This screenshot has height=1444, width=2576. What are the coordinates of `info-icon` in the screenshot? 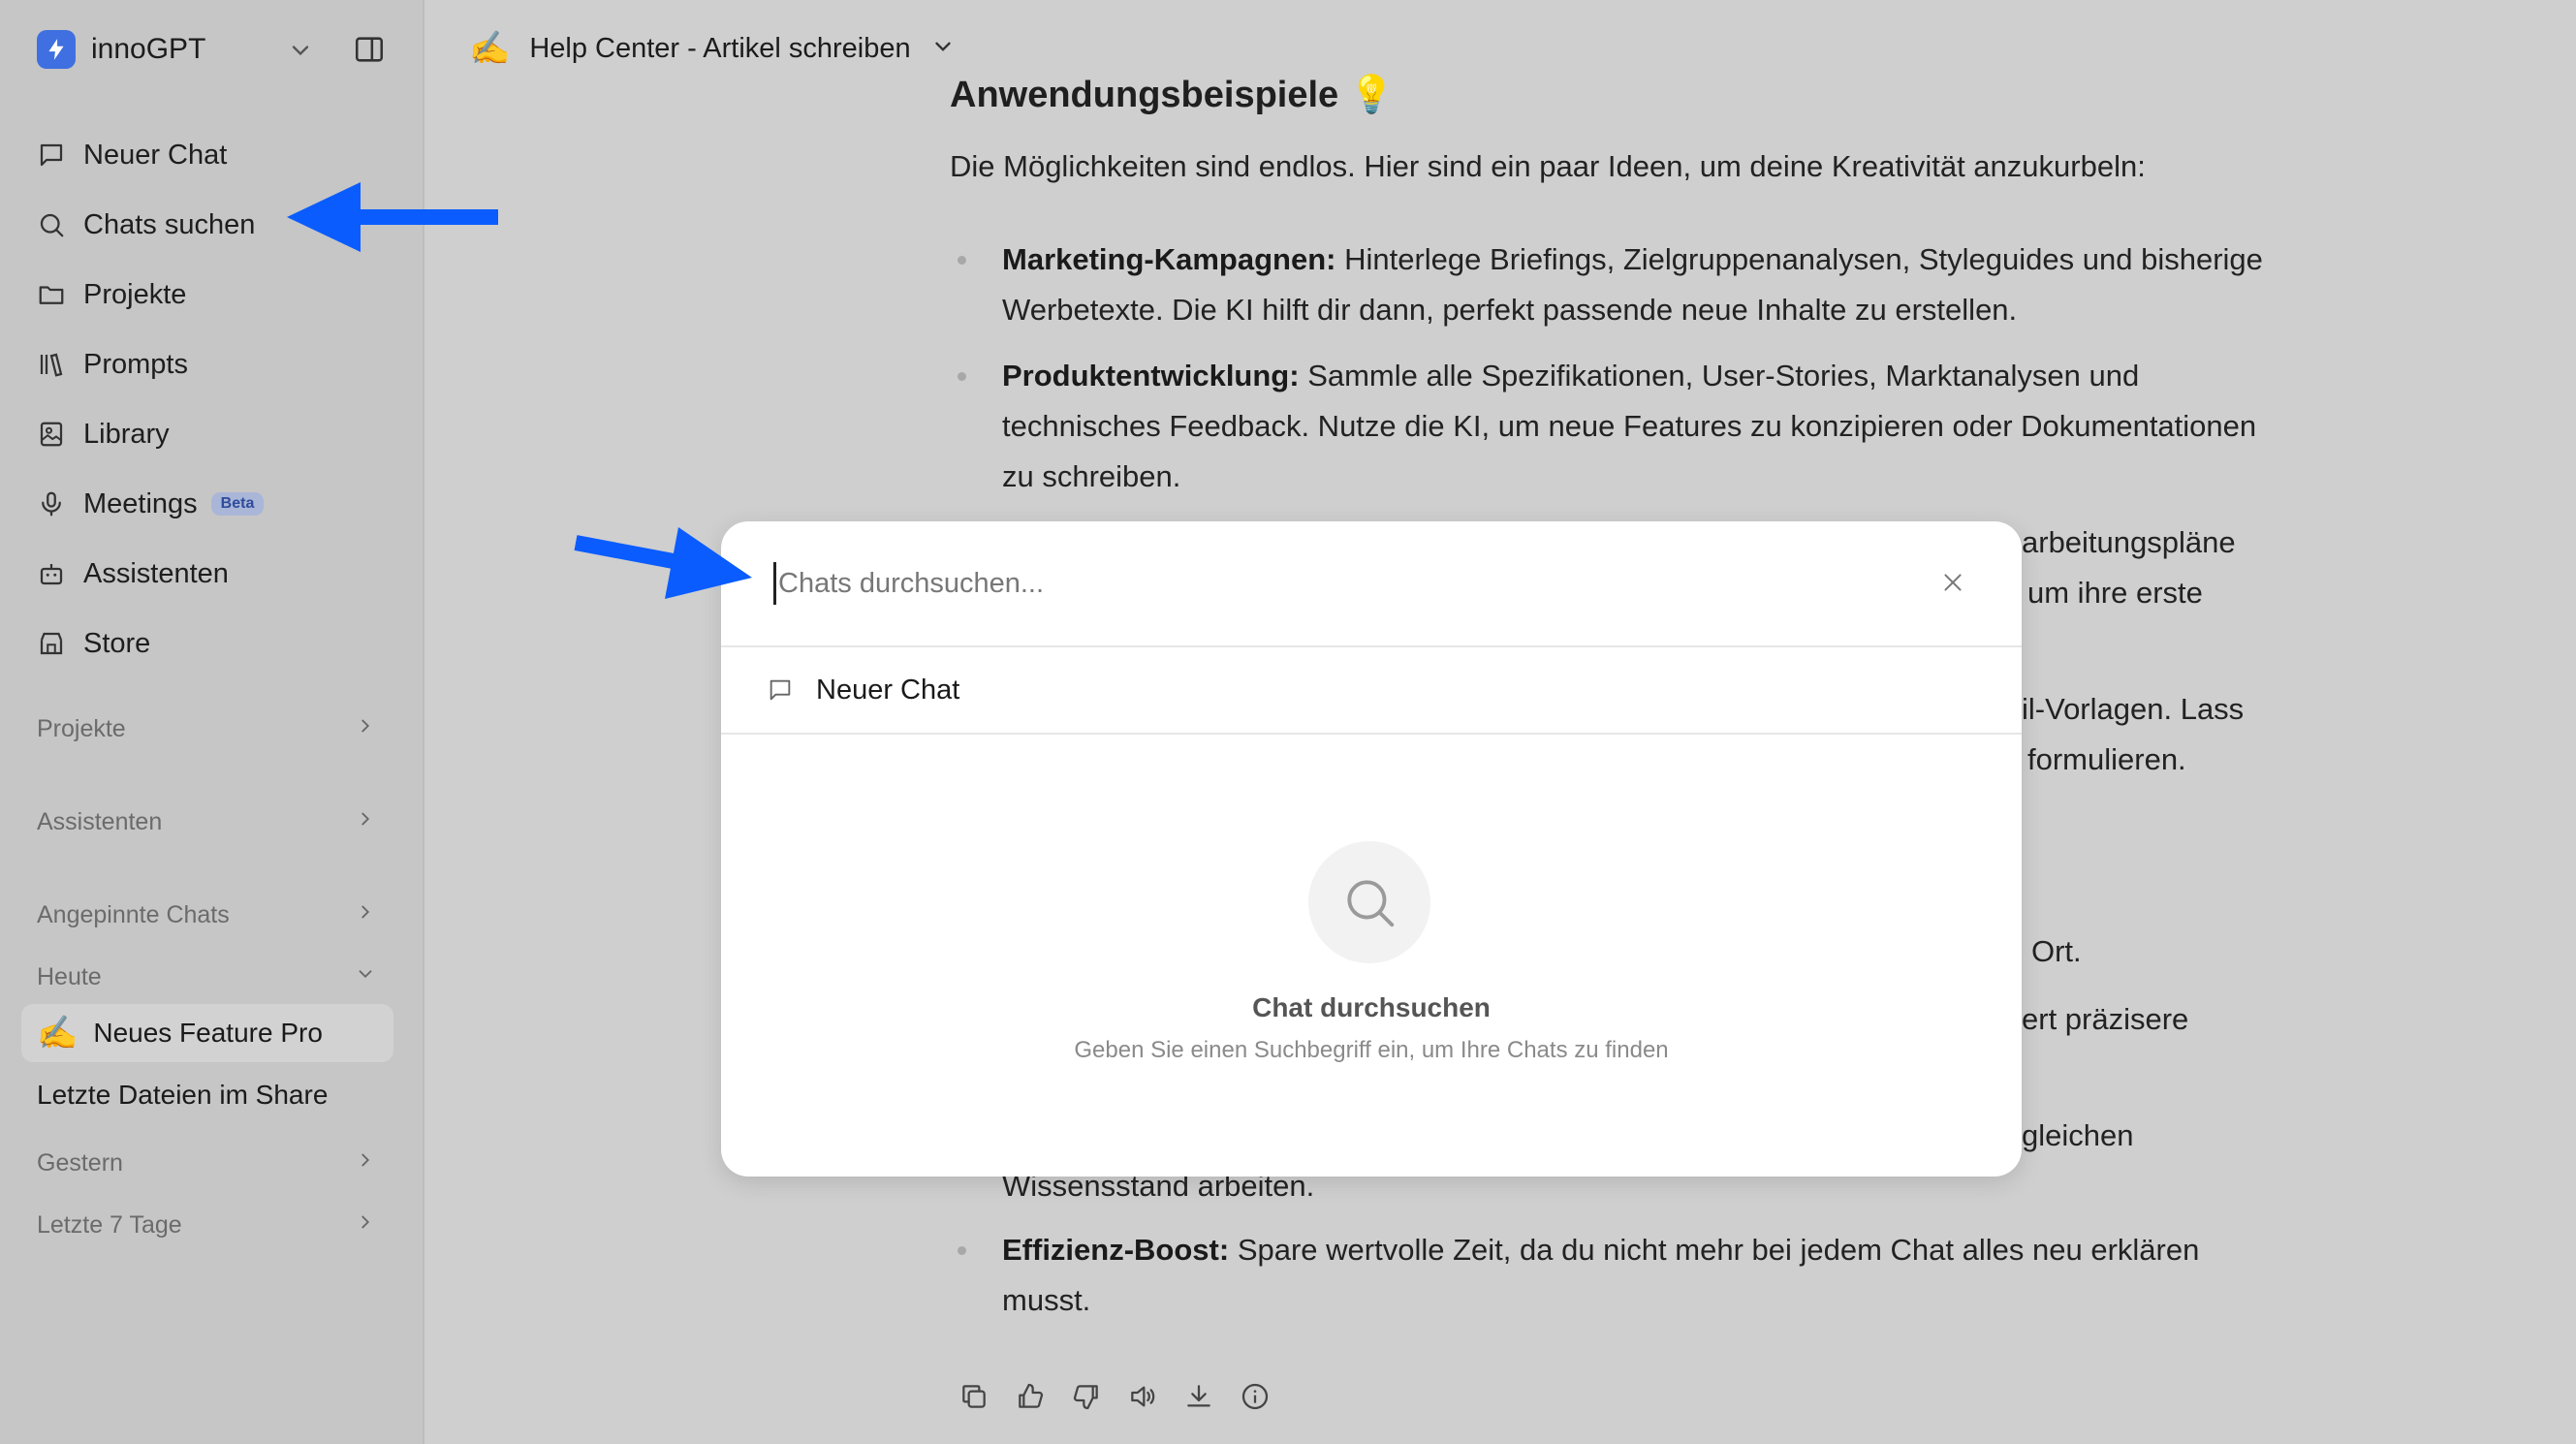 It's located at (1255, 1396).